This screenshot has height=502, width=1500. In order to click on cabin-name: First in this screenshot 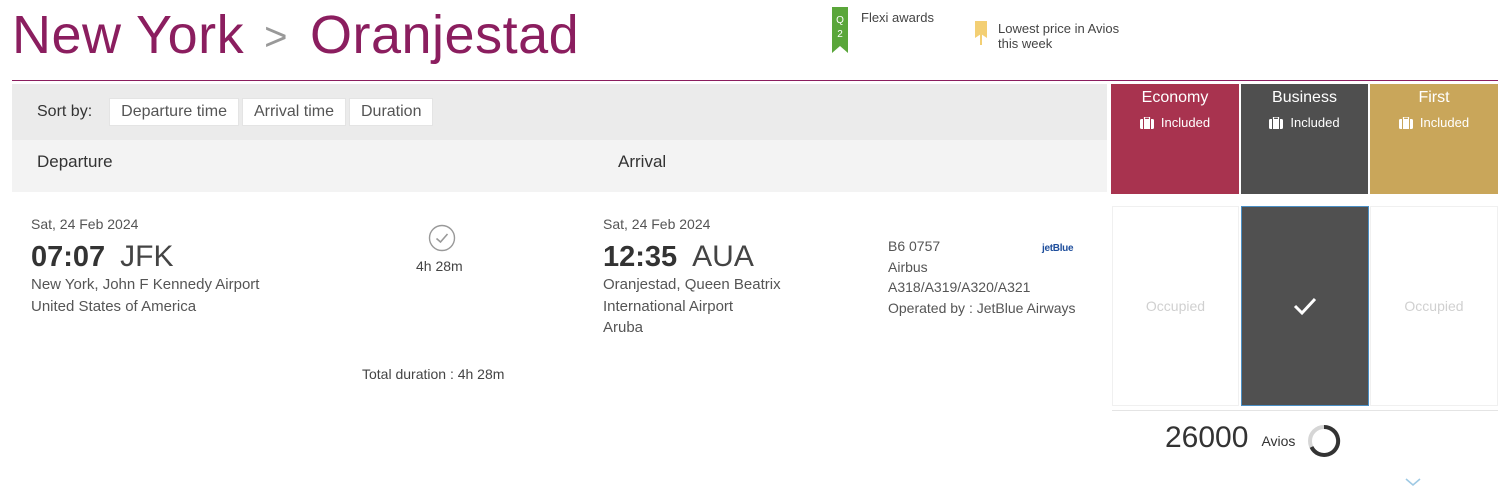, I will do `click(1434, 97)`.